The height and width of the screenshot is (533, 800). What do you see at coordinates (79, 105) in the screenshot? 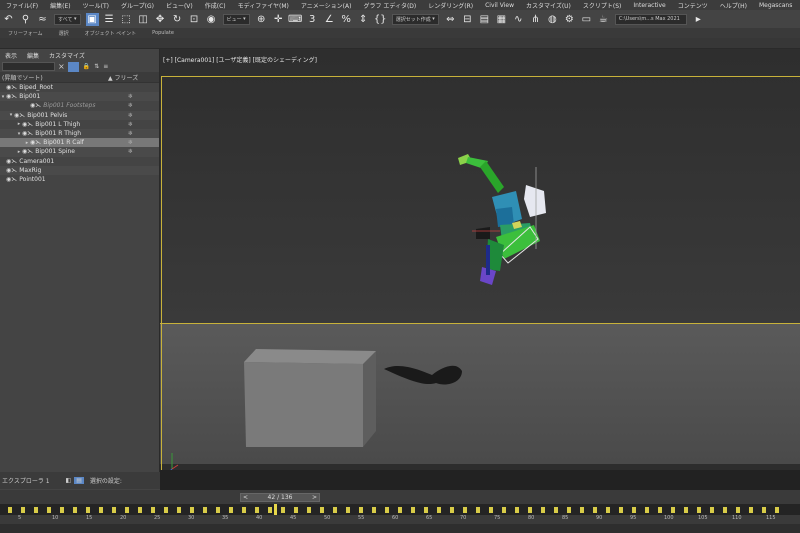
I see `tree-row: ◉⋋ Bip001 Footsteps ❄` at bounding box center [79, 105].